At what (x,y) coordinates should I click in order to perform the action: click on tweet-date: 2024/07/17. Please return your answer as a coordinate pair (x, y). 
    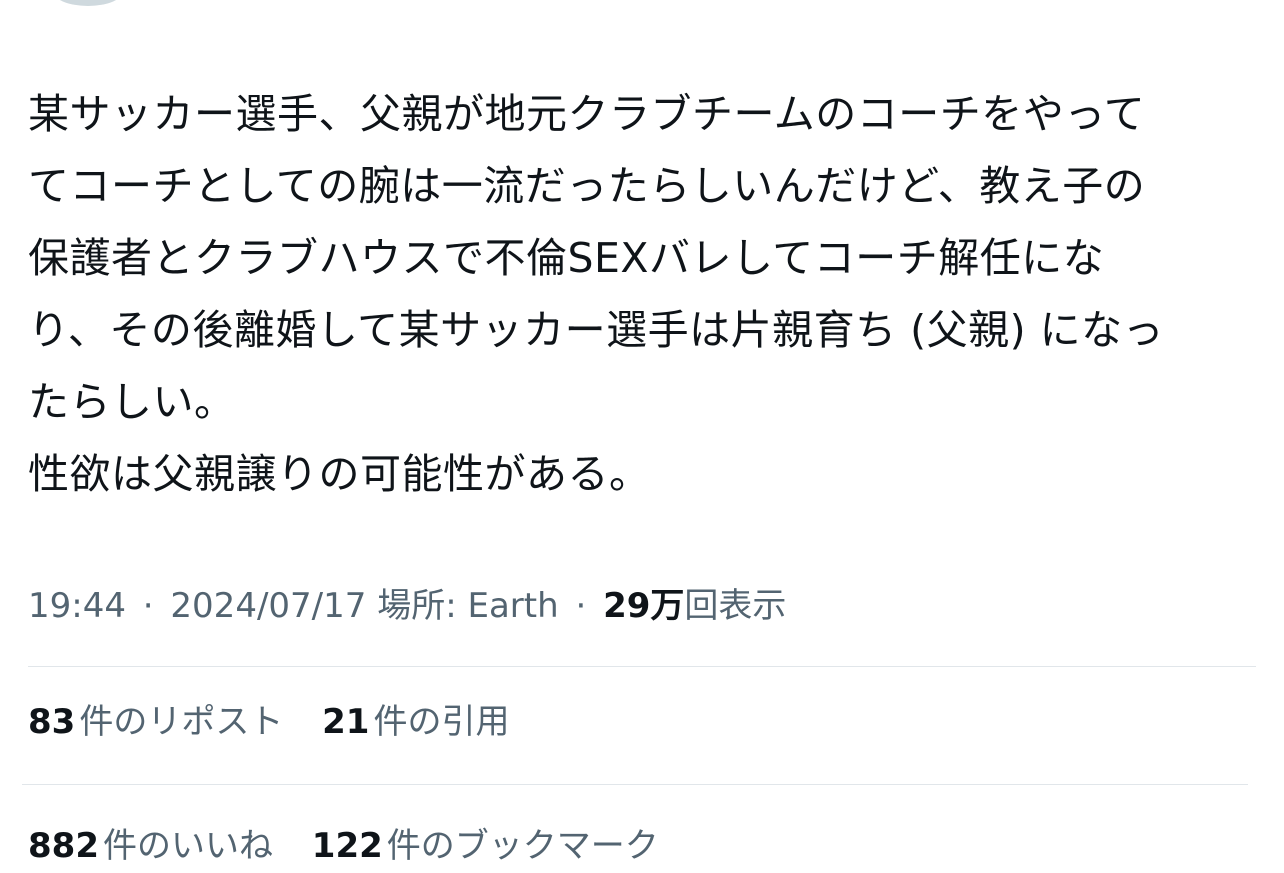
    Looking at the image, I should click on (268, 606).